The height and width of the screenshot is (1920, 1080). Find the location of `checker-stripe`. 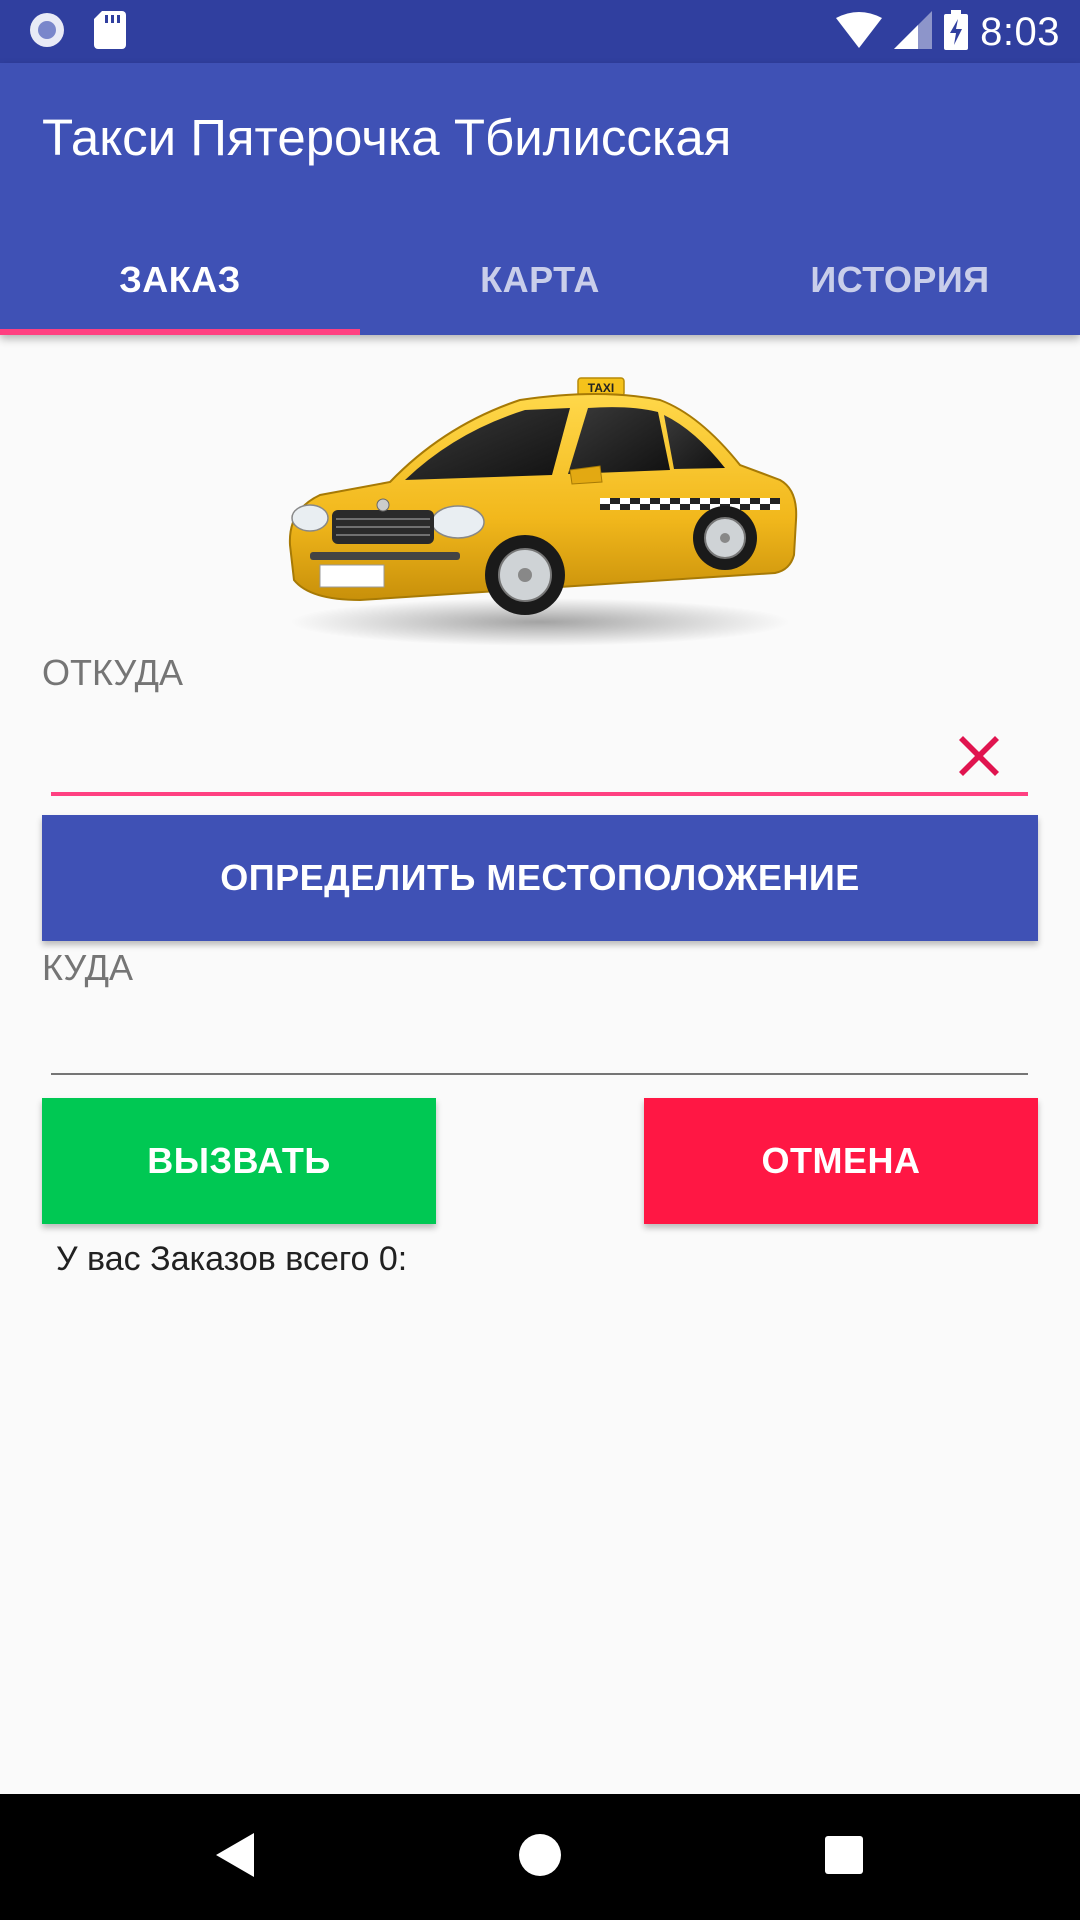

checker-stripe is located at coordinates (690, 504).